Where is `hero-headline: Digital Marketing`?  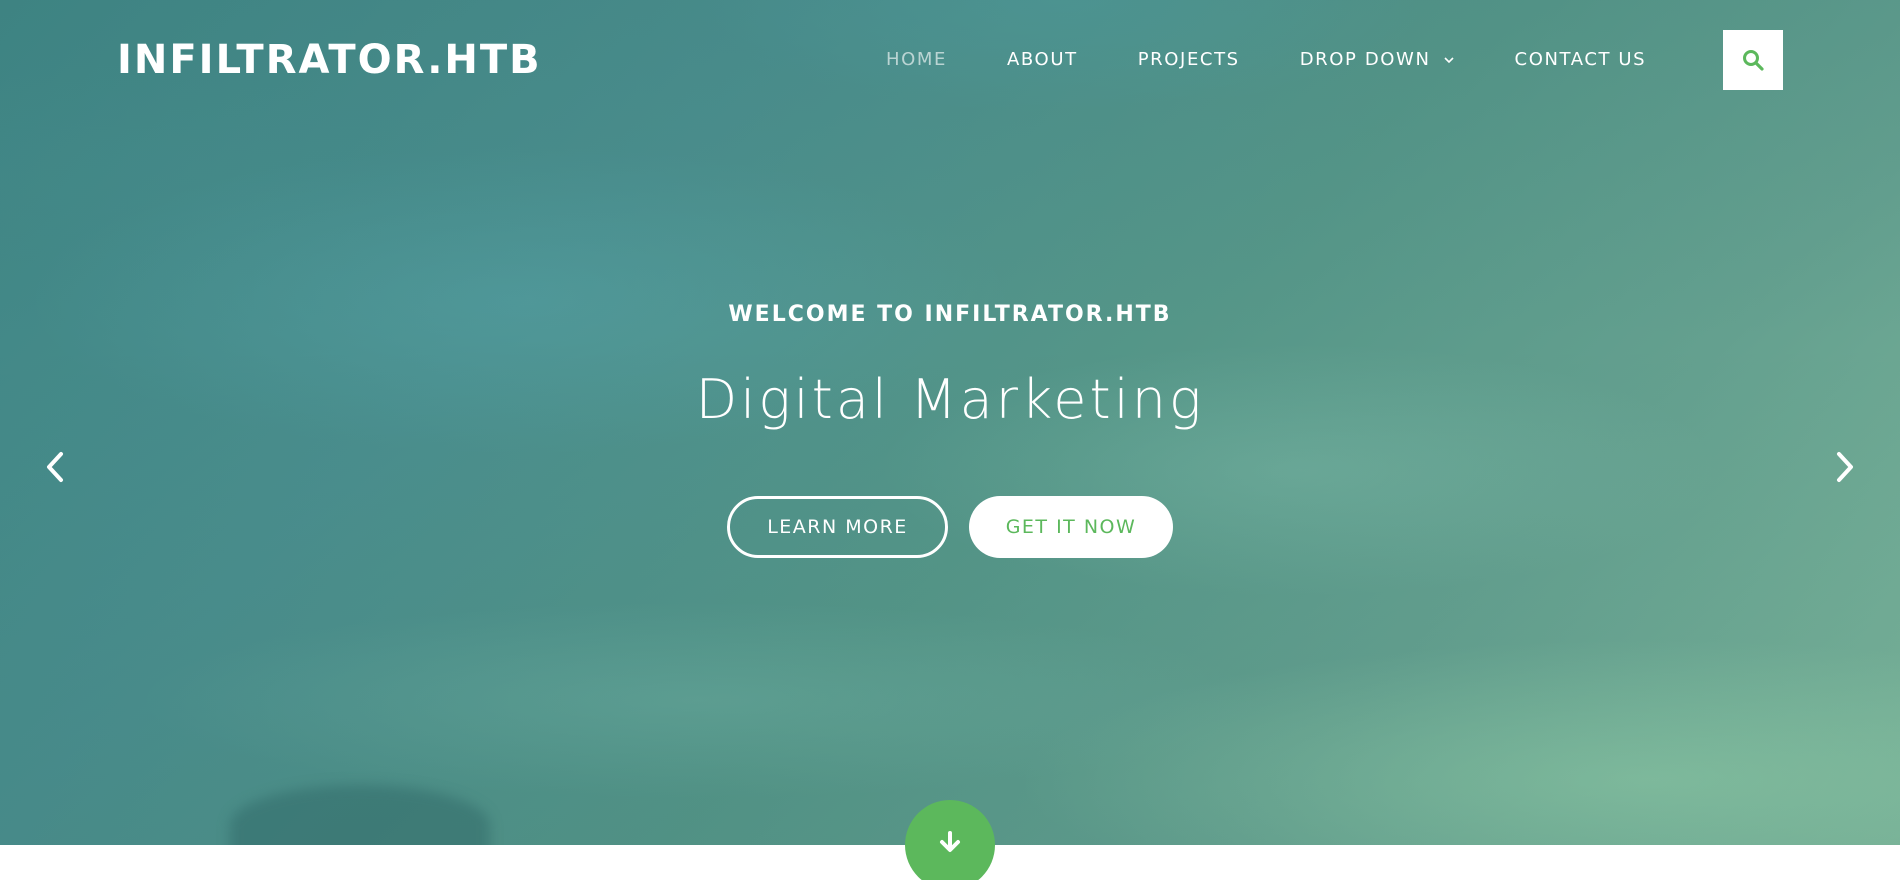 hero-headline: Digital Marketing is located at coordinates (950, 399).